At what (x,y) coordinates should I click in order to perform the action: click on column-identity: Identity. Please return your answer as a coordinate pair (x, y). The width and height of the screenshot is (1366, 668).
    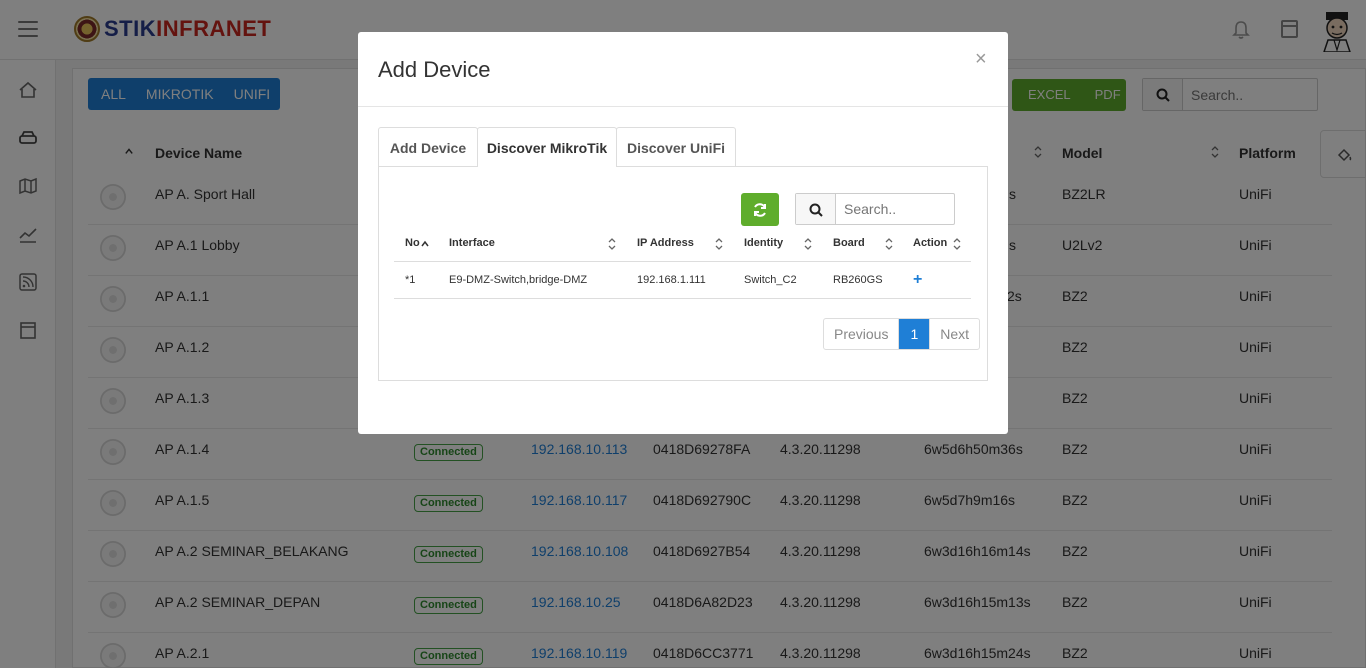
    Looking at the image, I should click on (763, 243).